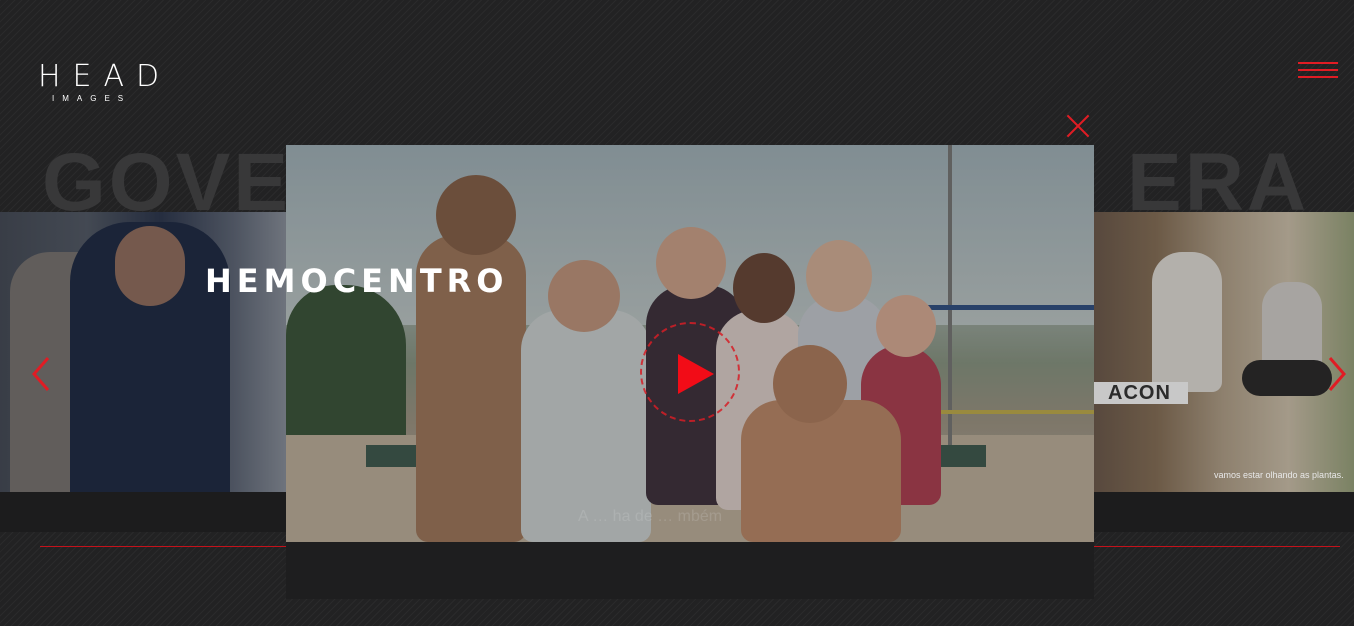  I want to click on chevron-left-icon, so click(41, 374).